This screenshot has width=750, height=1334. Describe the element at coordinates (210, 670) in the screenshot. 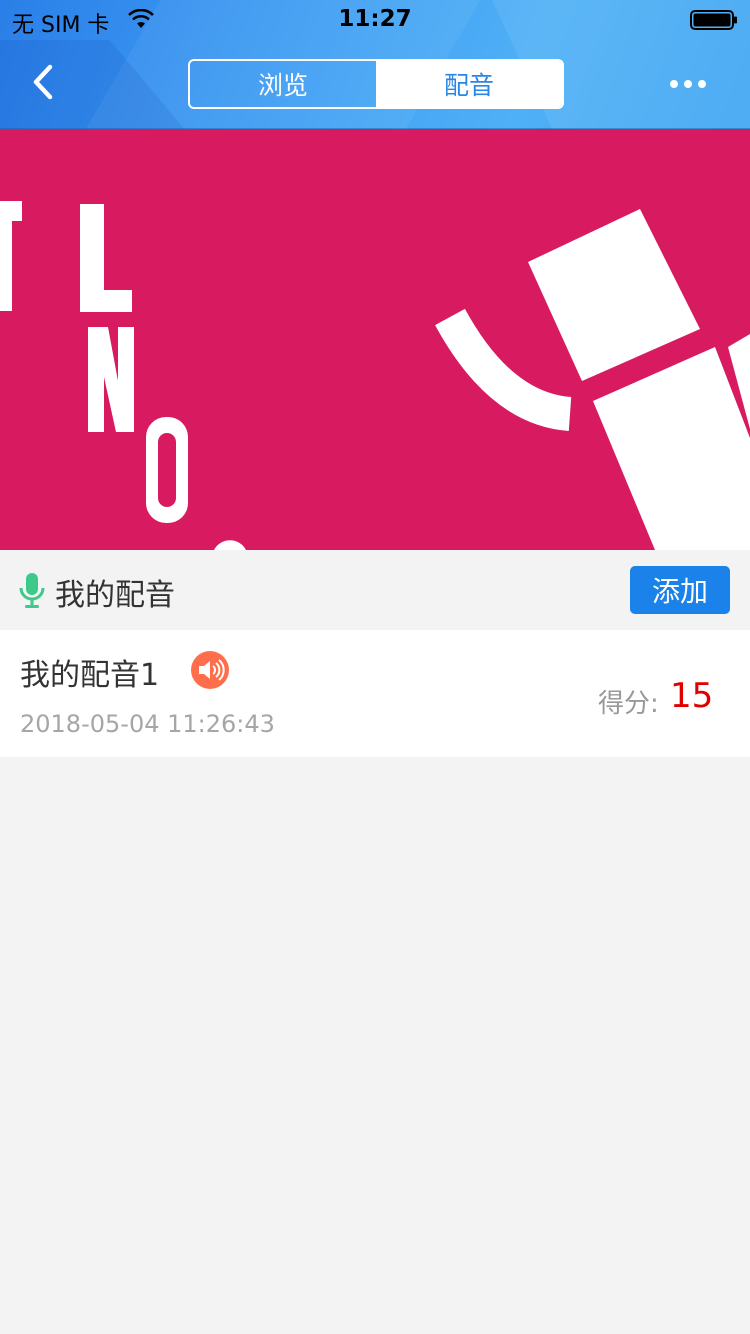

I see `speaker-icon` at that location.